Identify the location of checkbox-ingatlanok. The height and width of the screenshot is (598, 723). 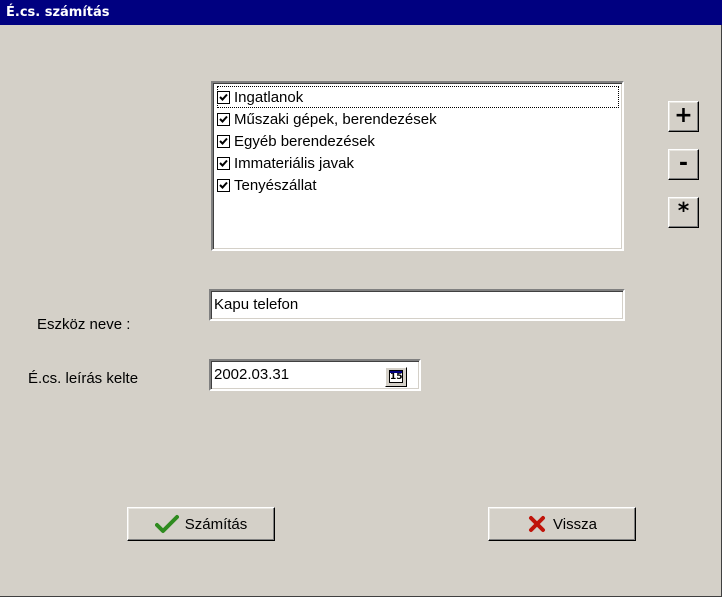
(223, 97).